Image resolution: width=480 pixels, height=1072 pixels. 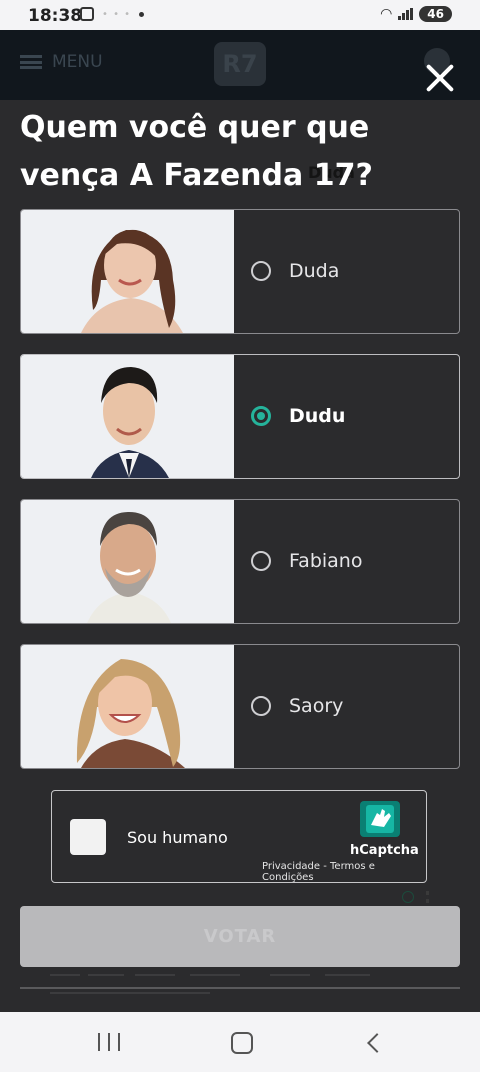 I want to click on home-icon, so click(x=242, y=1043).